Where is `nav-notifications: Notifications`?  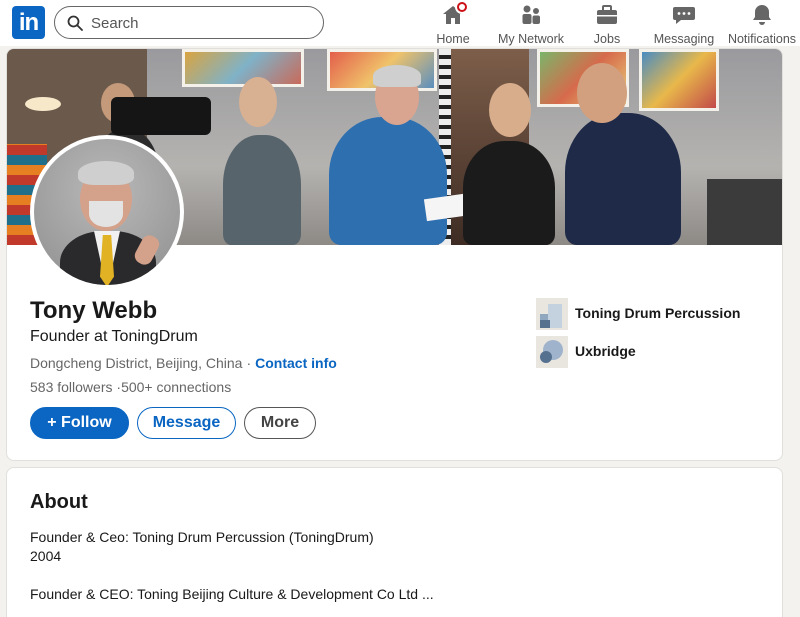 nav-notifications: Notifications is located at coordinates (762, 25).